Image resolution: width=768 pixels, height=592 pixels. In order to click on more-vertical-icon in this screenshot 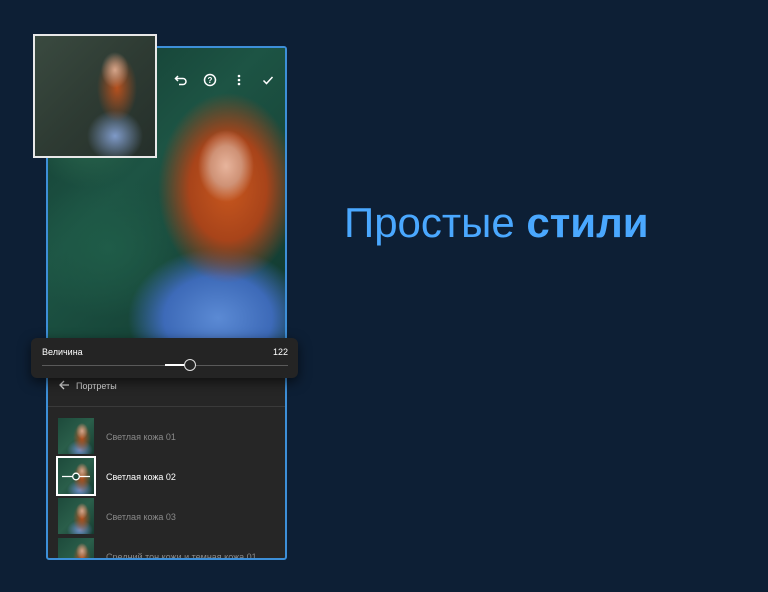, I will do `click(239, 80)`.